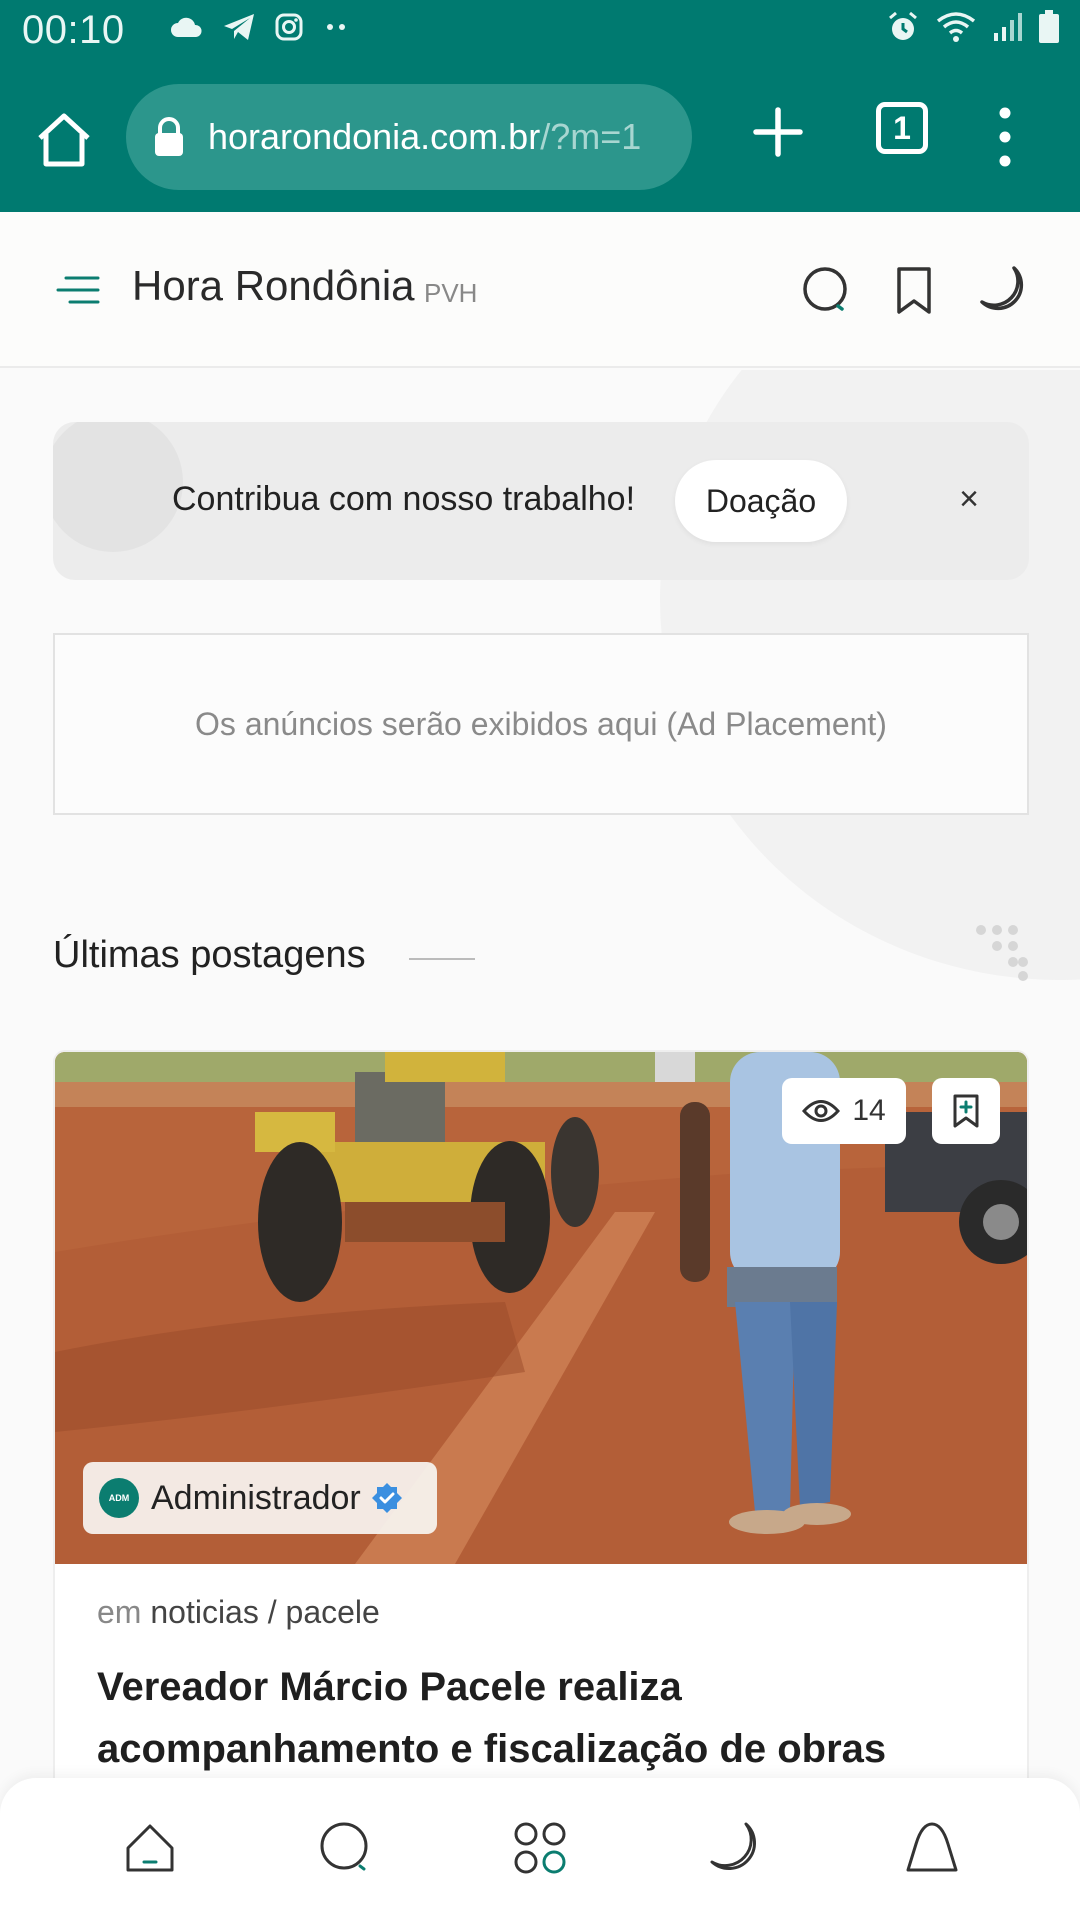 Image resolution: width=1080 pixels, height=1920 pixels. Describe the element at coordinates (761, 501) in the screenshot. I see `donate-button: Doação` at that location.